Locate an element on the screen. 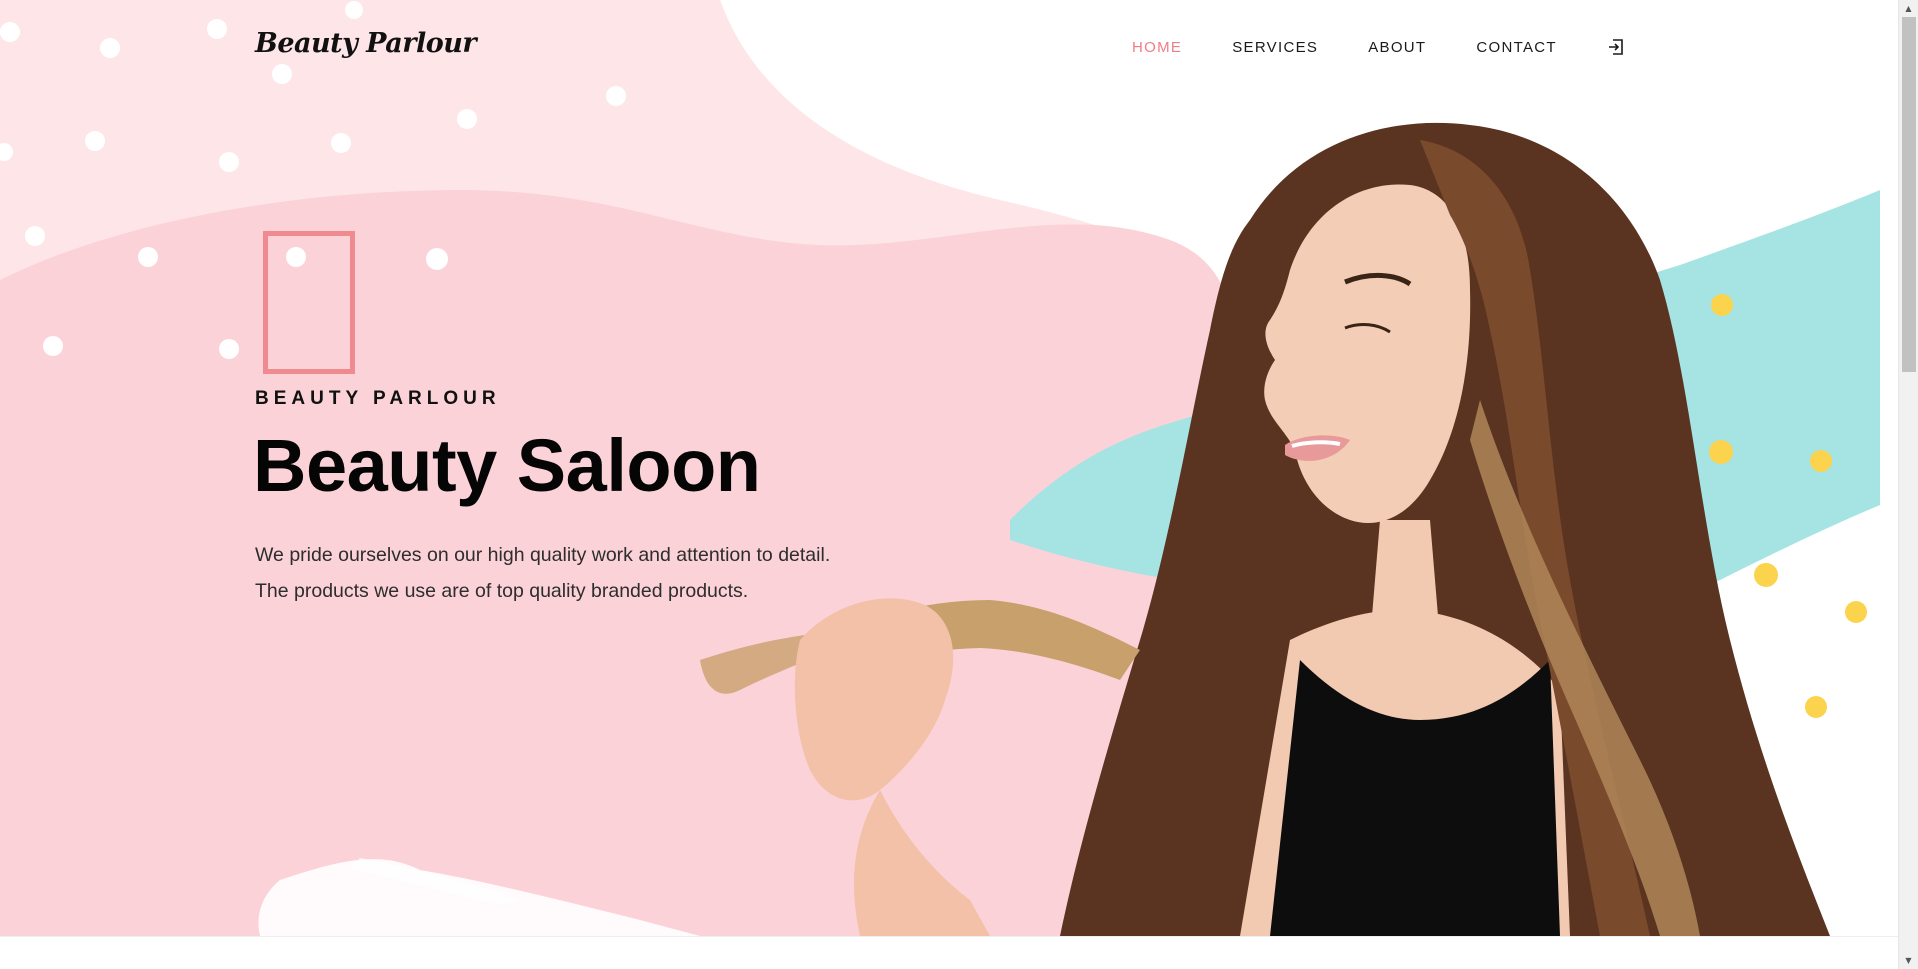 The height and width of the screenshot is (969, 1918). nav-item-contact: CONTACT is located at coordinates (1516, 47).